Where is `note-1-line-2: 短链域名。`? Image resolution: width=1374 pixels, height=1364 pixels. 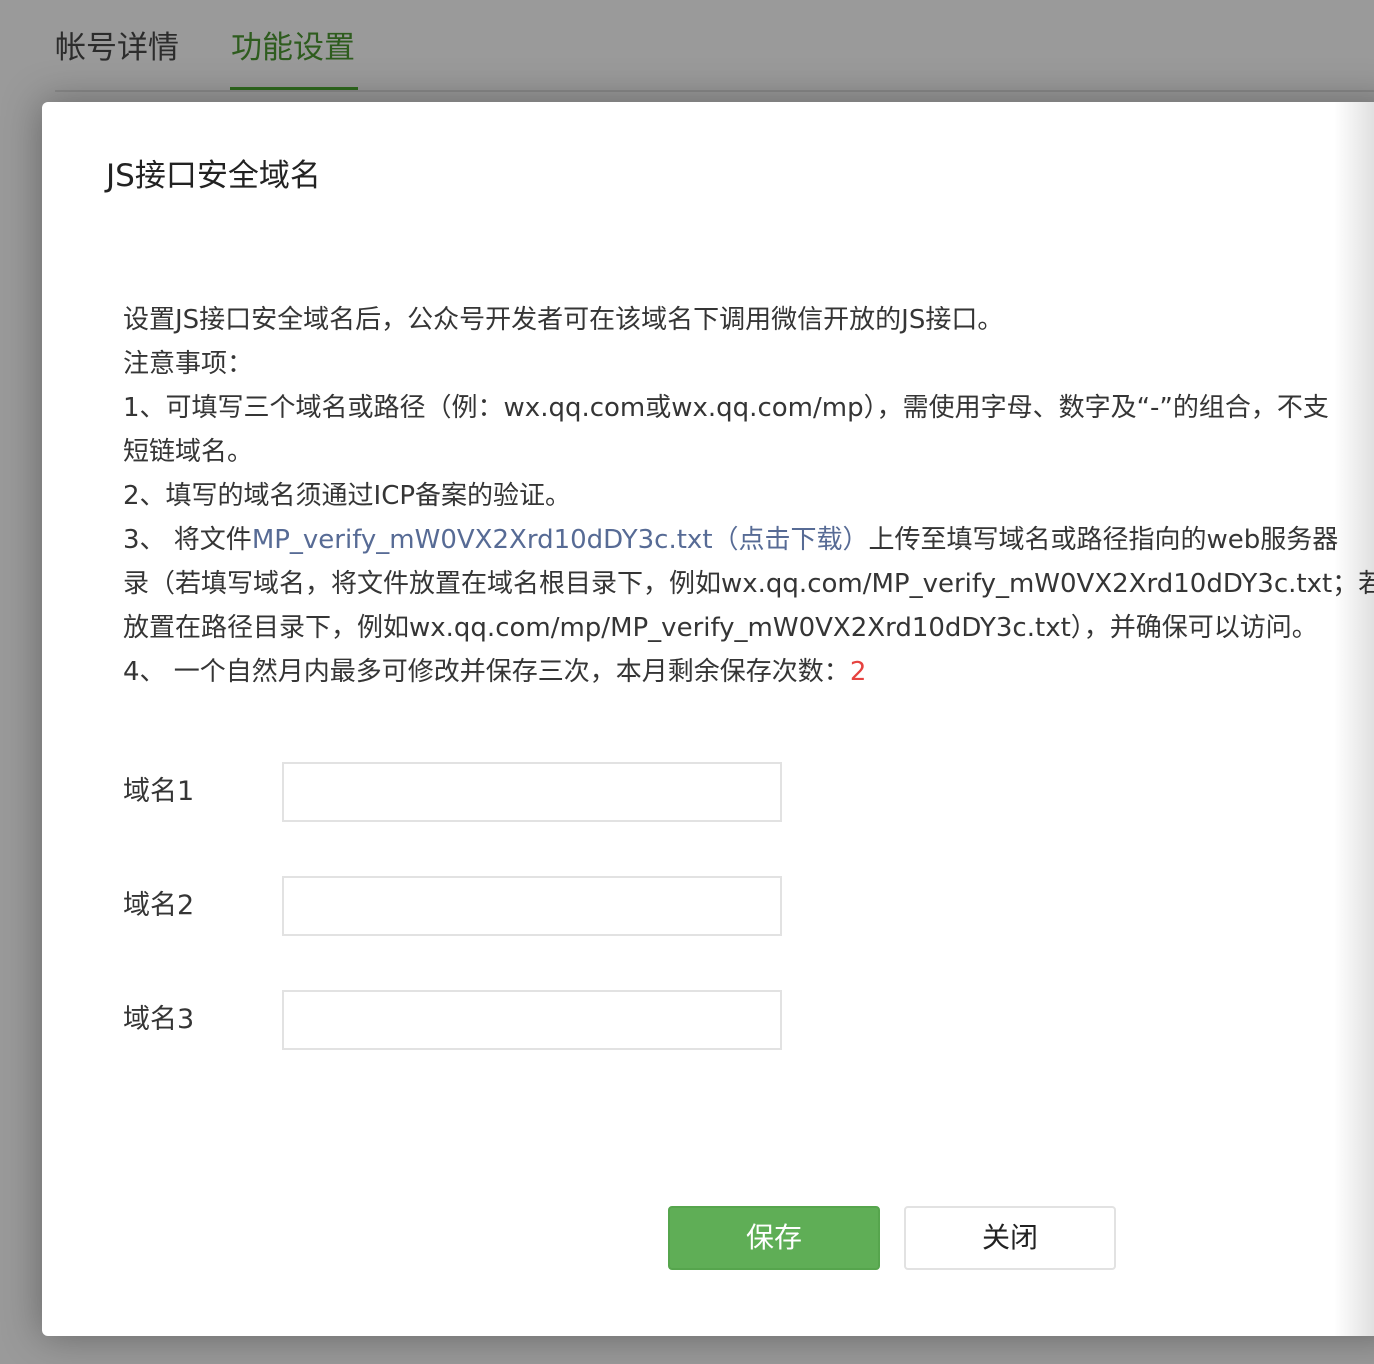 note-1-line-2: 短链域名。 is located at coordinates (188, 452).